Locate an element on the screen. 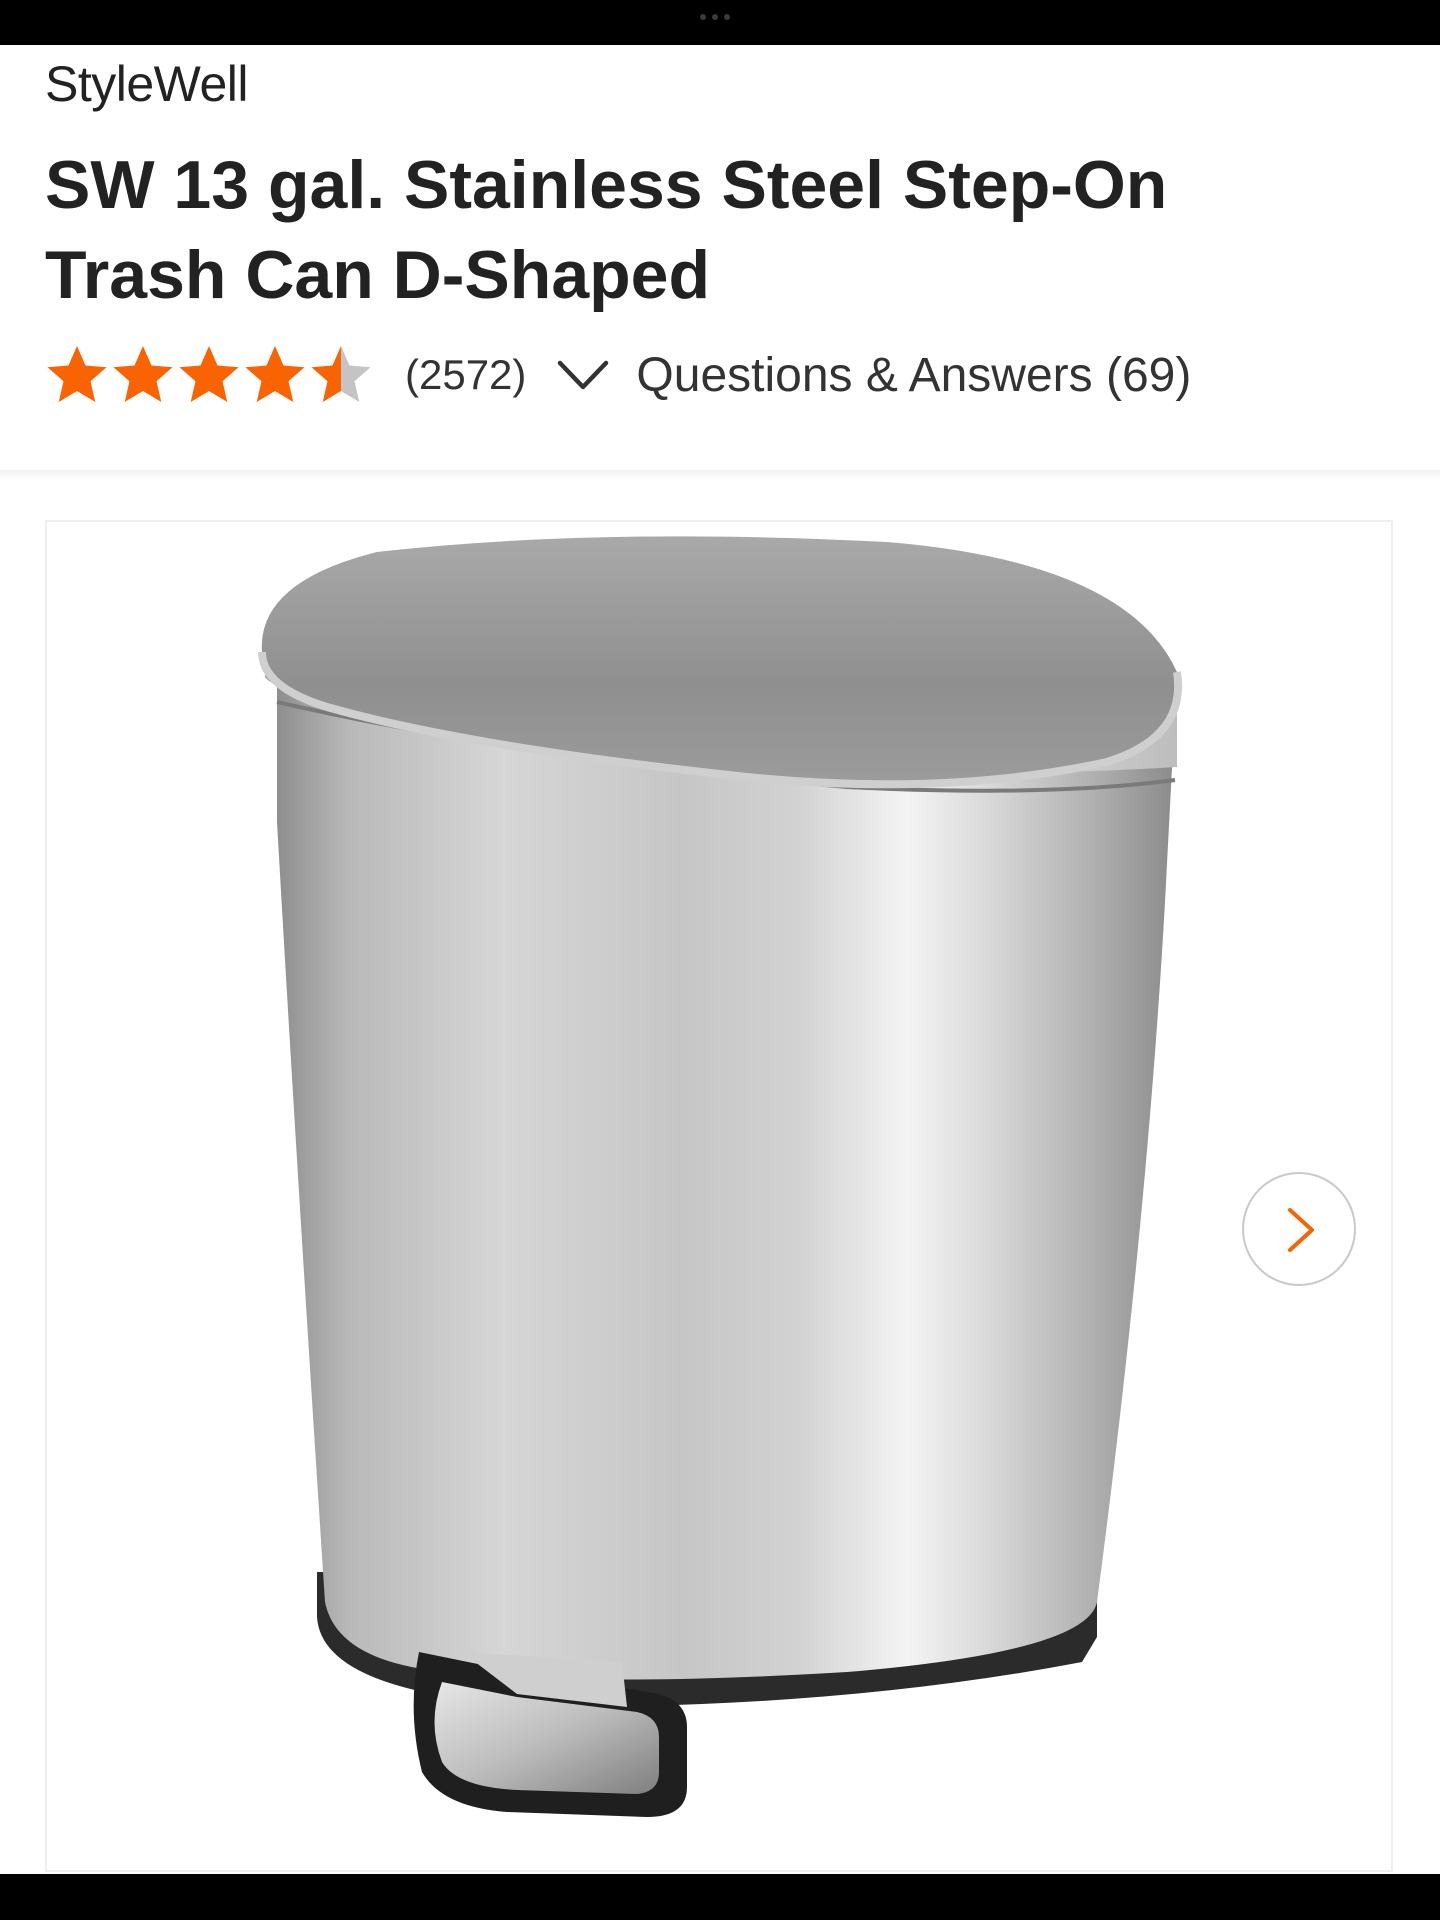  chevron-right-icon is located at coordinates (1301, 1230).